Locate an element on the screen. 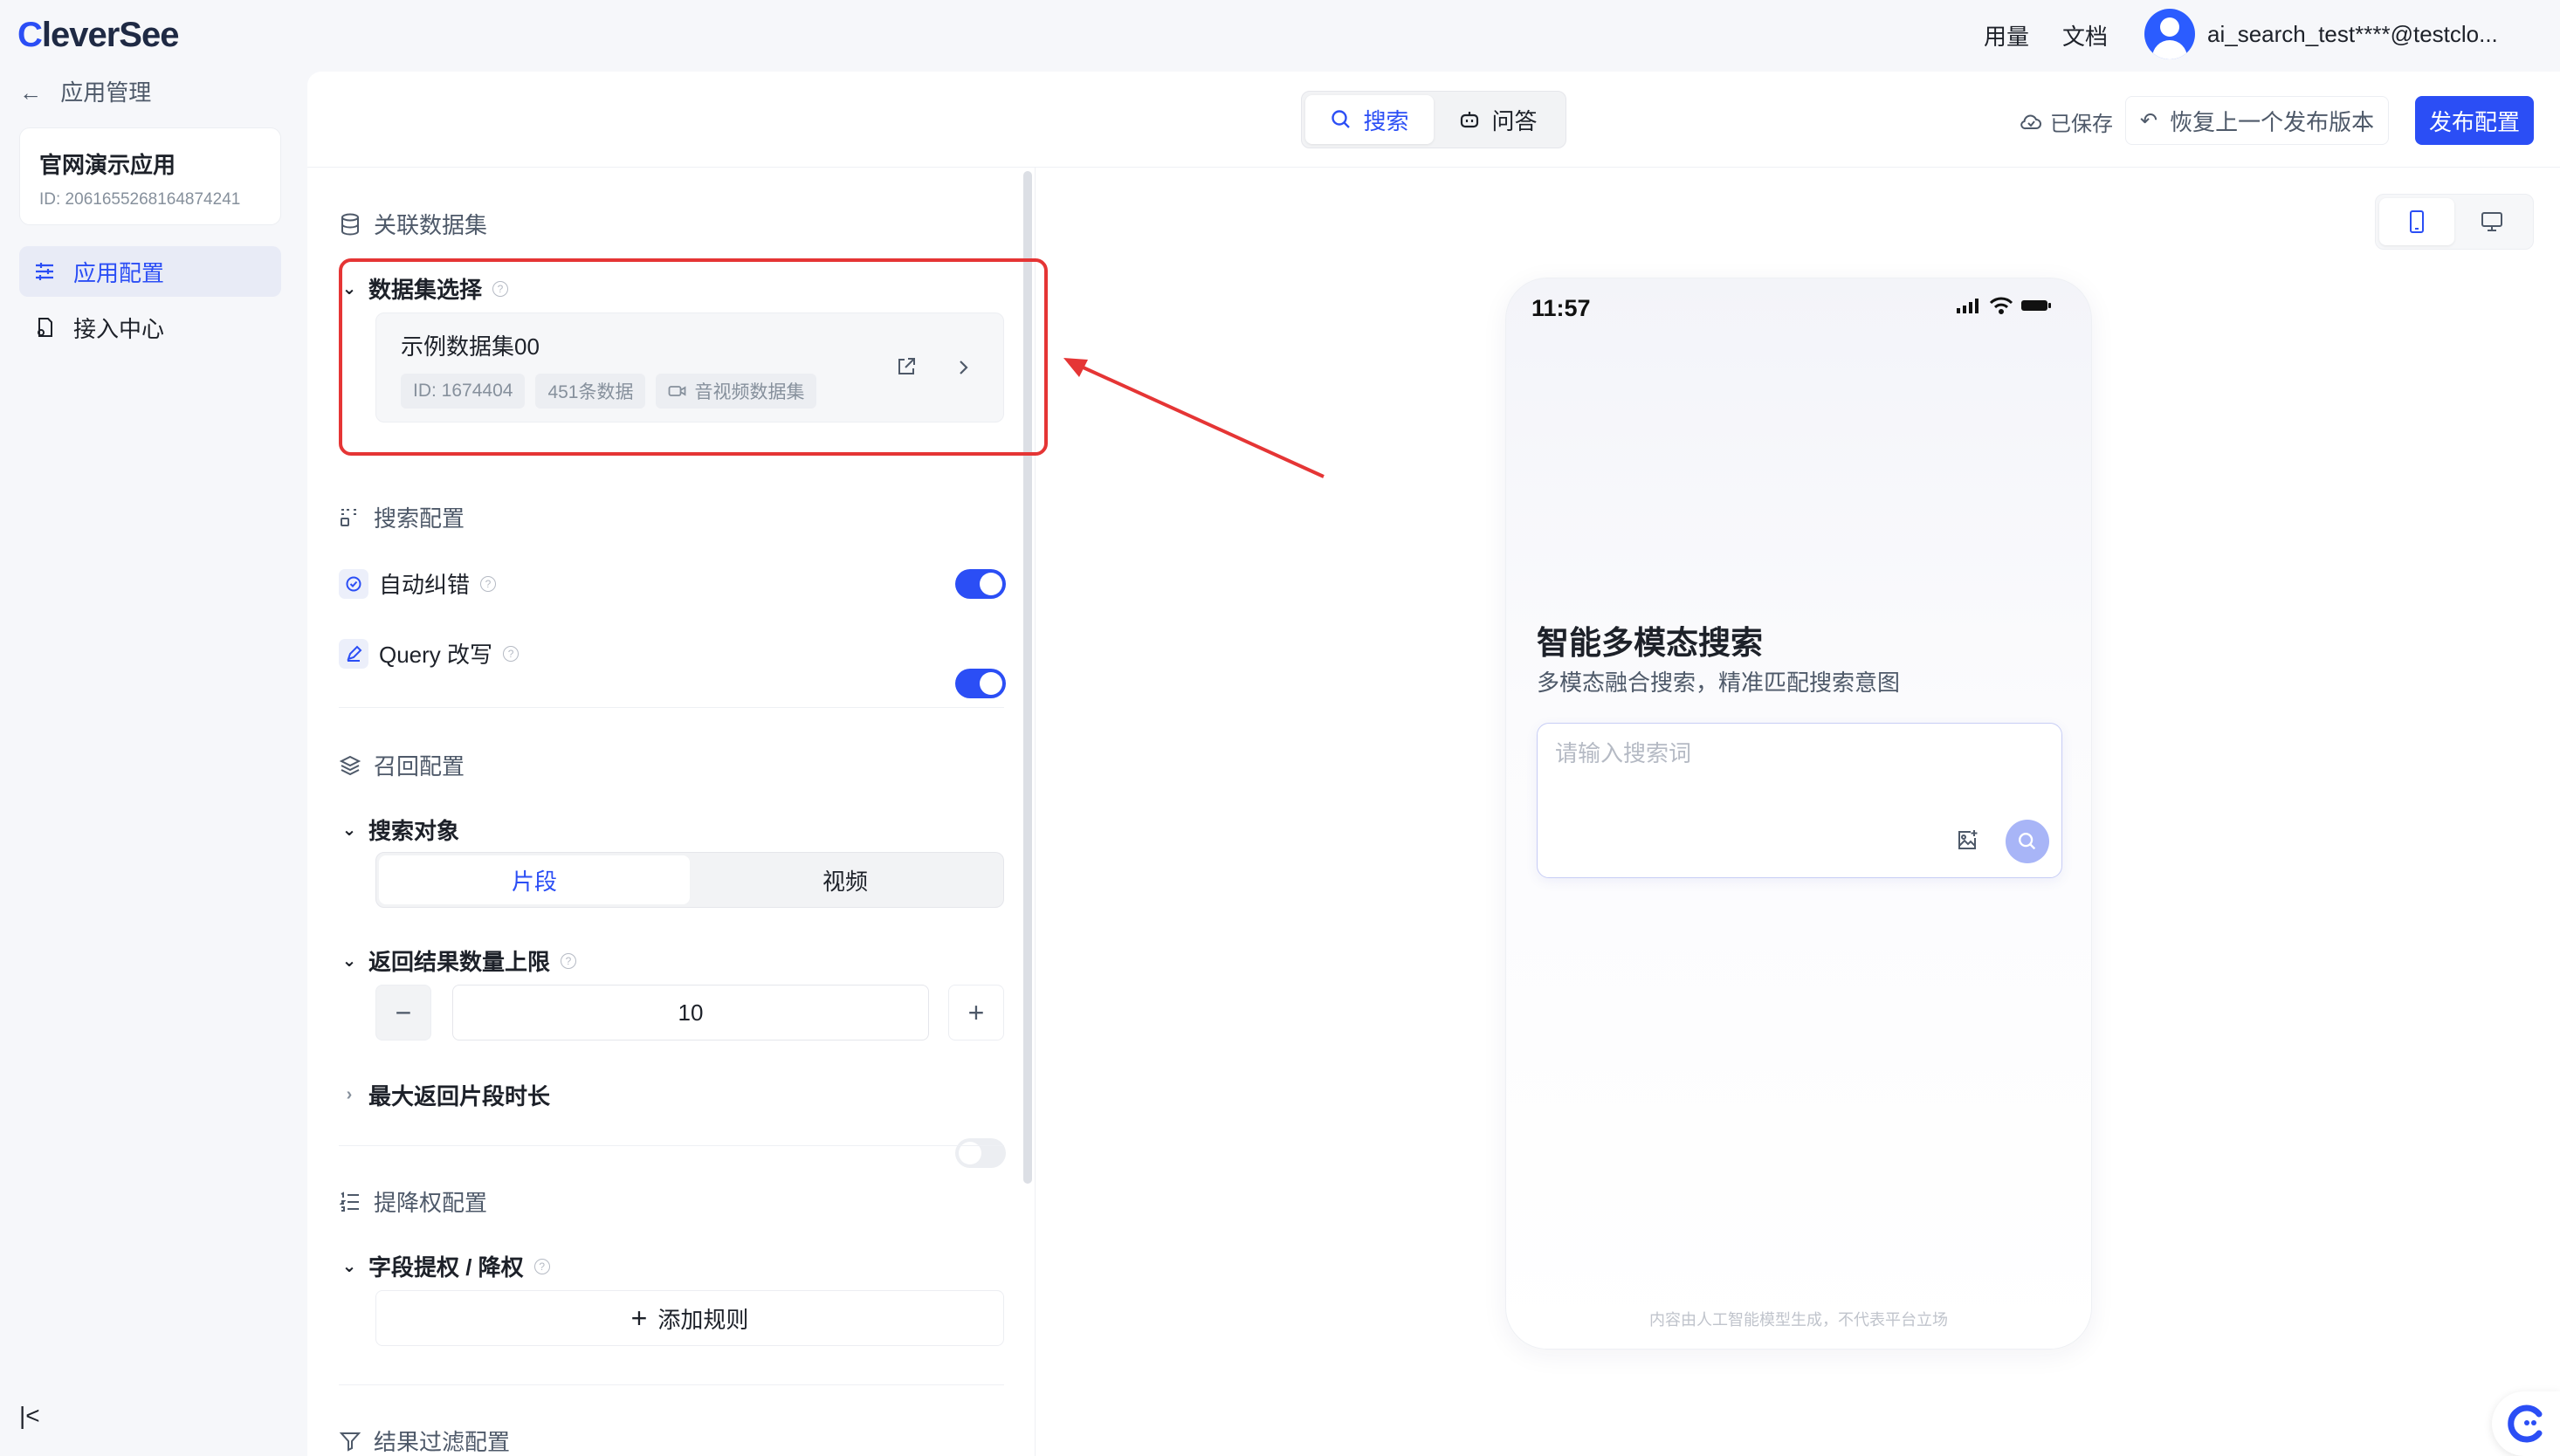  query-rewrite-toggle is located at coordinates (980, 683).